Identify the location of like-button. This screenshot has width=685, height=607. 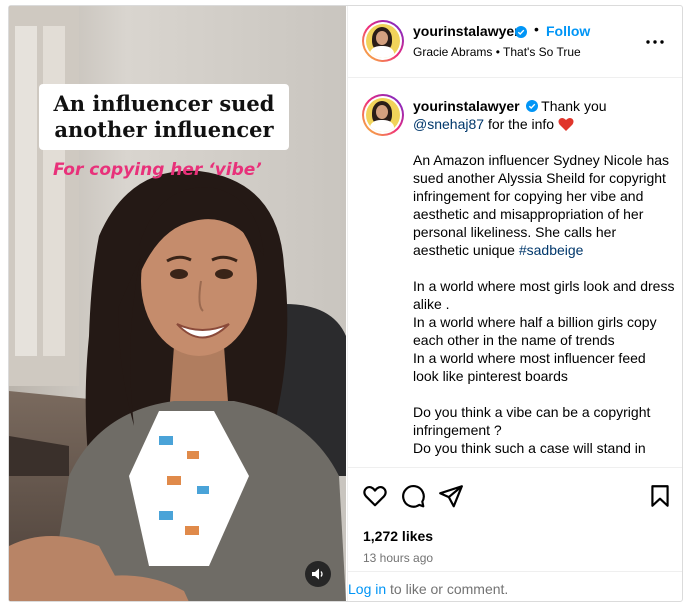
(375, 496).